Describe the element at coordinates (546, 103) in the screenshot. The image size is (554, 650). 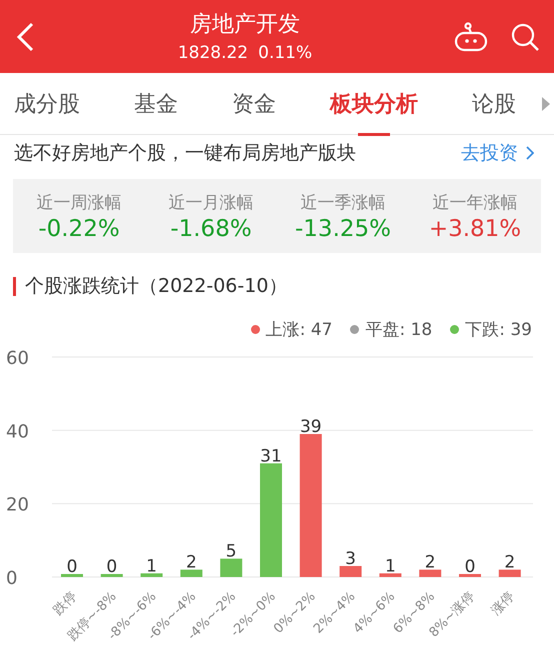
I see `more-tabs-icon` at that location.